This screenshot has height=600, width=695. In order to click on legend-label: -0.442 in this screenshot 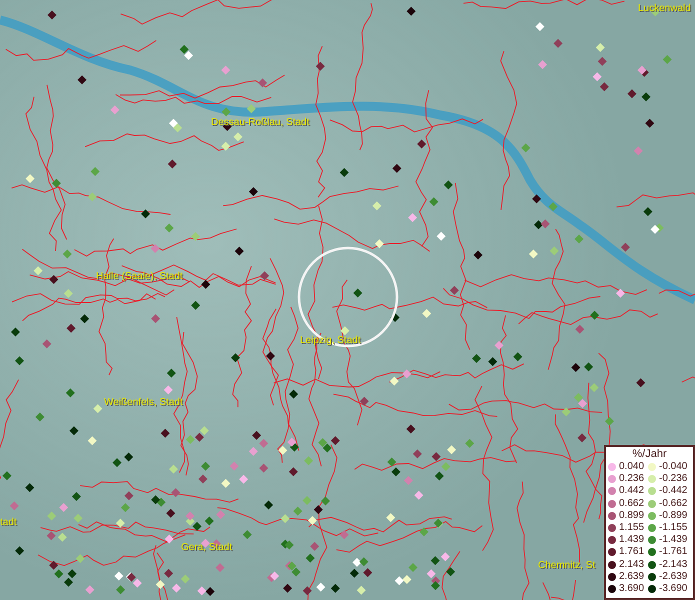, I will do `click(673, 491)`.